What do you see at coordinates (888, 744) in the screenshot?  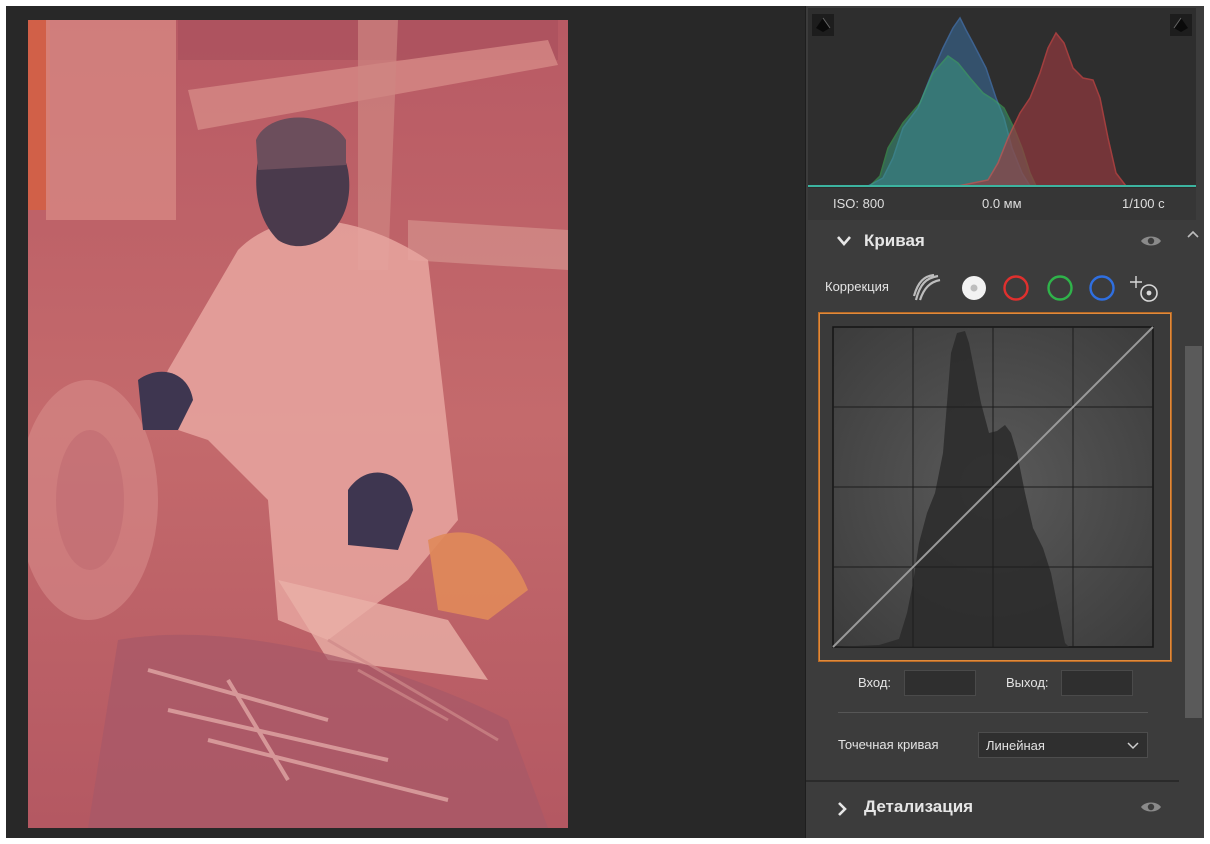 I see `point-curve-label: Точечная кривая` at bounding box center [888, 744].